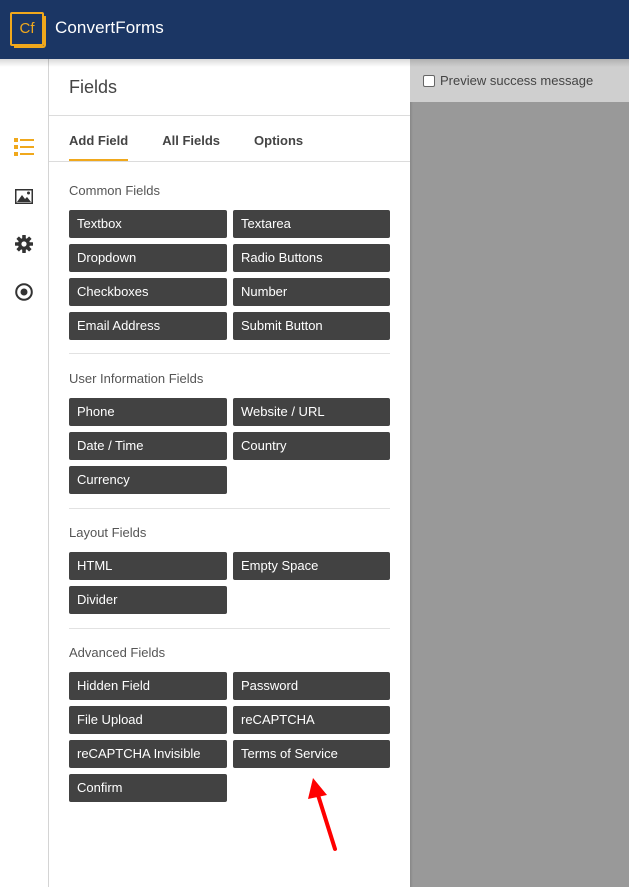  What do you see at coordinates (311, 224) in the screenshot?
I see `add-textarea-button: Textarea` at bounding box center [311, 224].